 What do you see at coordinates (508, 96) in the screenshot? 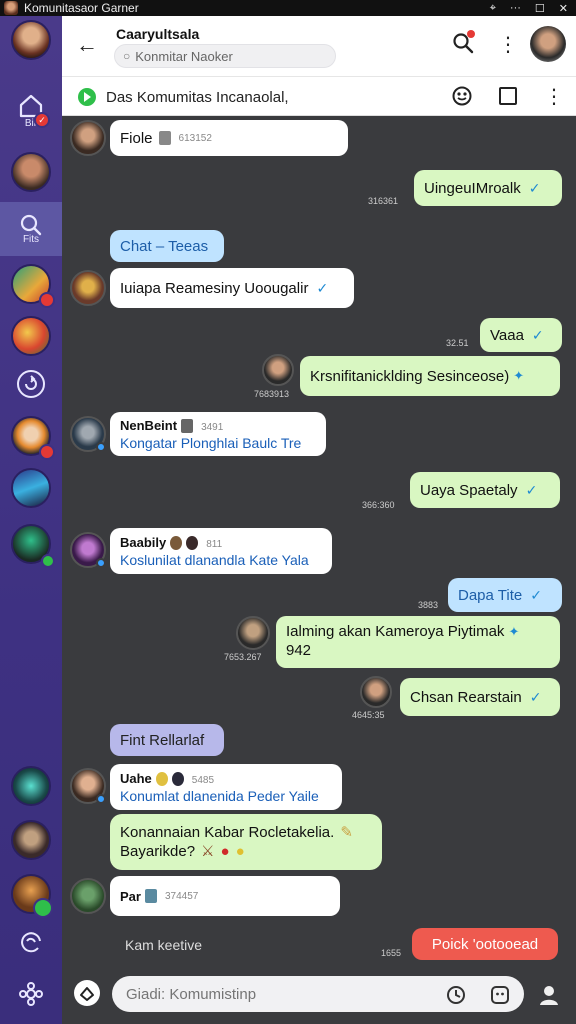
I see `square-icon` at bounding box center [508, 96].